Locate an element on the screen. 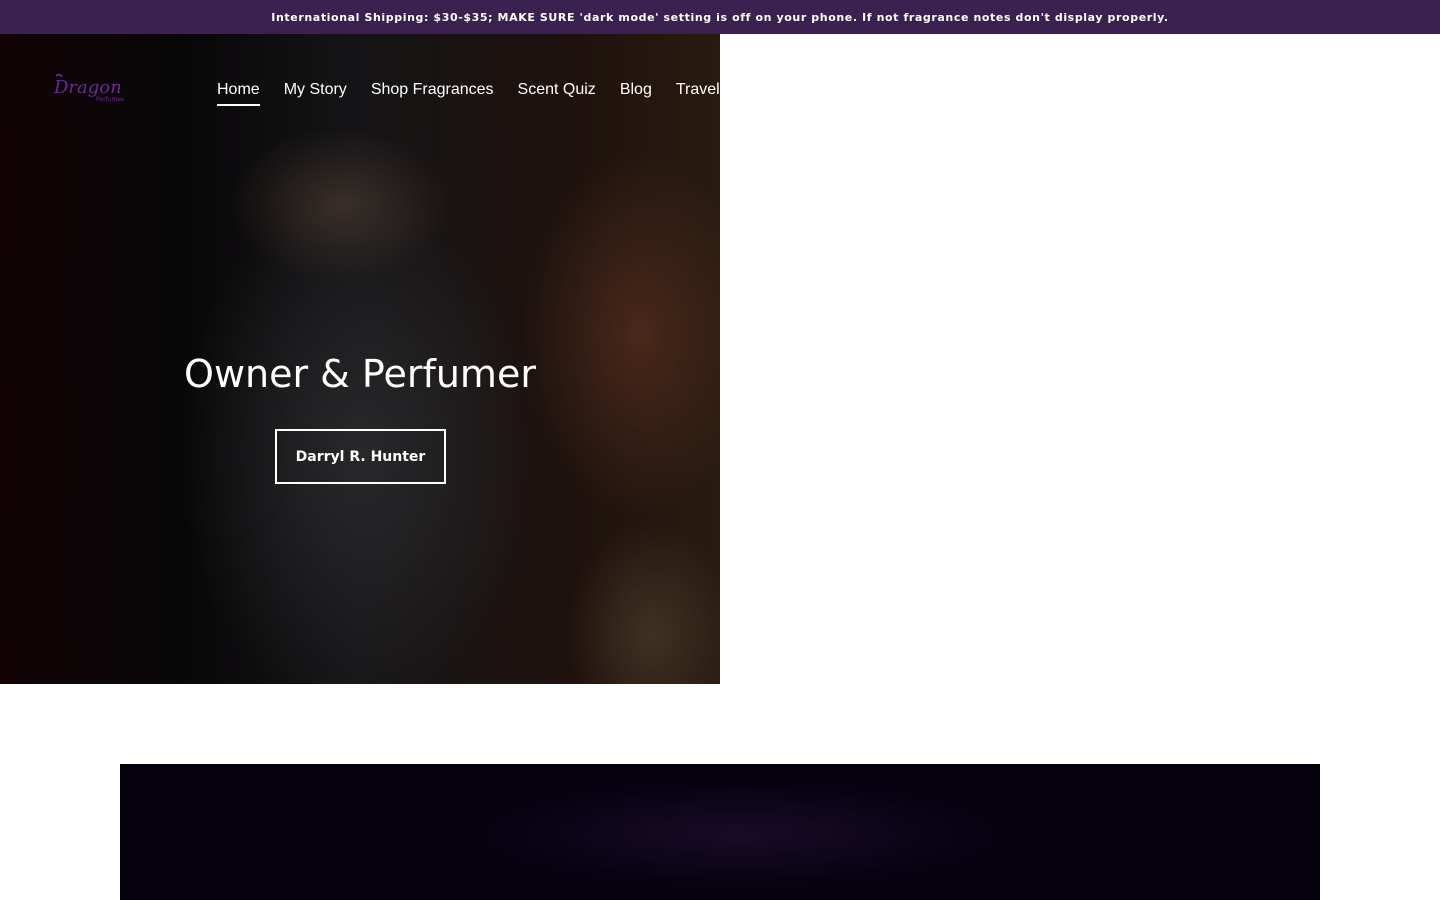  dragon-logo-icon: Dragon Perfumes is located at coordinates (88, 88).